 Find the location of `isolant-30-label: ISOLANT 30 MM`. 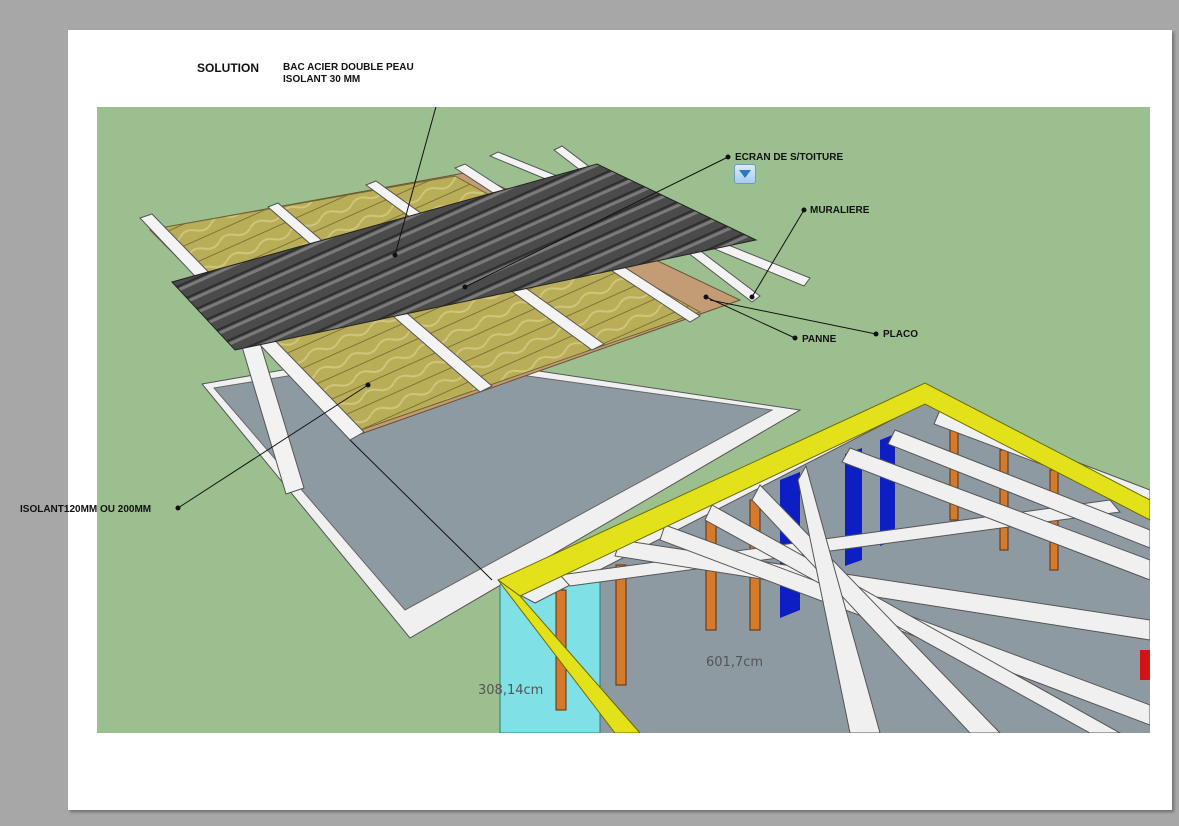

isolant-30-label: ISOLANT 30 MM is located at coordinates (322, 79).